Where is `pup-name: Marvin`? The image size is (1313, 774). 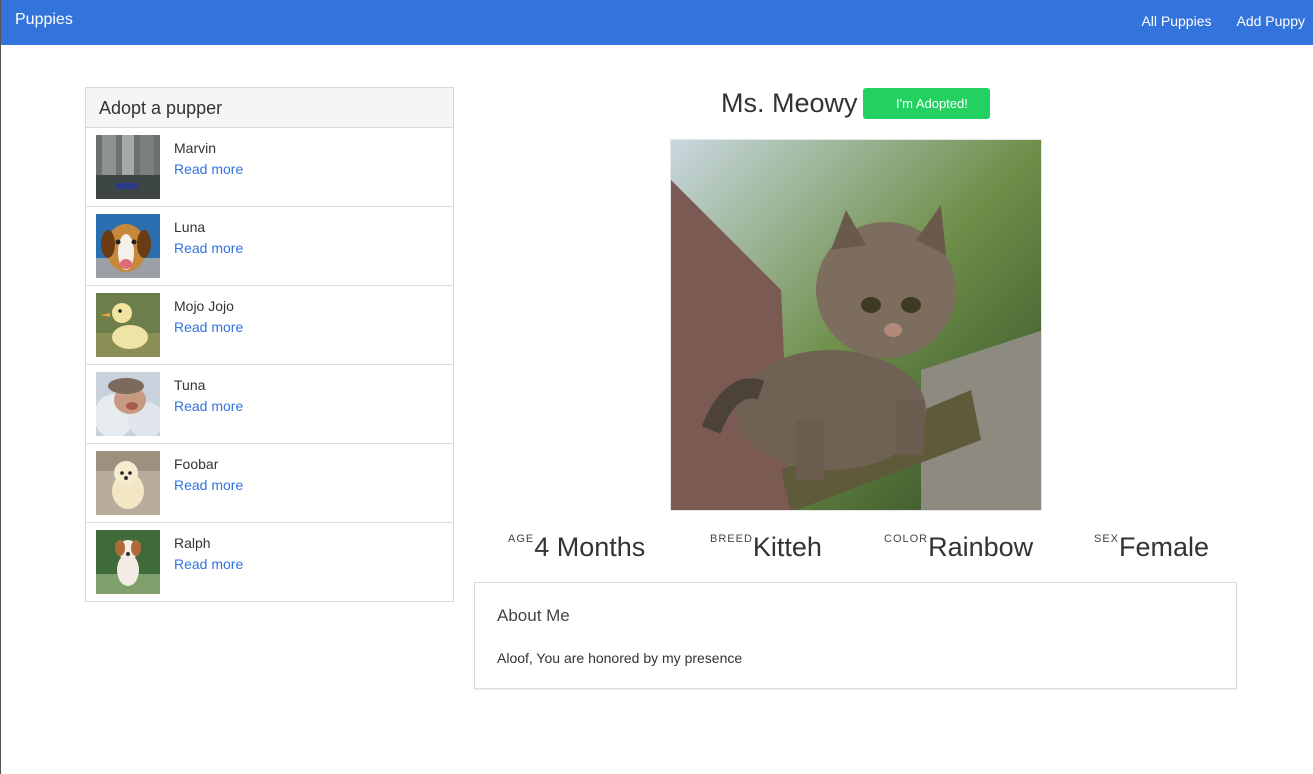
pup-name: Marvin is located at coordinates (195, 148).